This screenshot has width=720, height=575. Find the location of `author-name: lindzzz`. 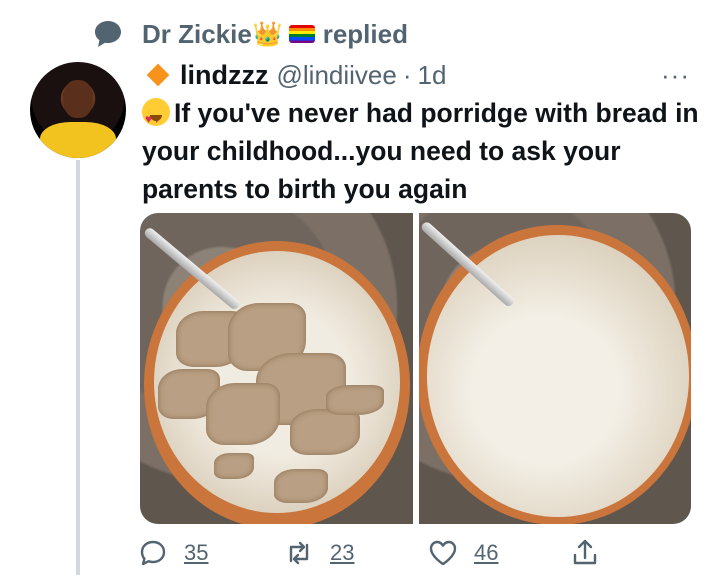

author-name: lindzzz is located at coordinates (224, 75).